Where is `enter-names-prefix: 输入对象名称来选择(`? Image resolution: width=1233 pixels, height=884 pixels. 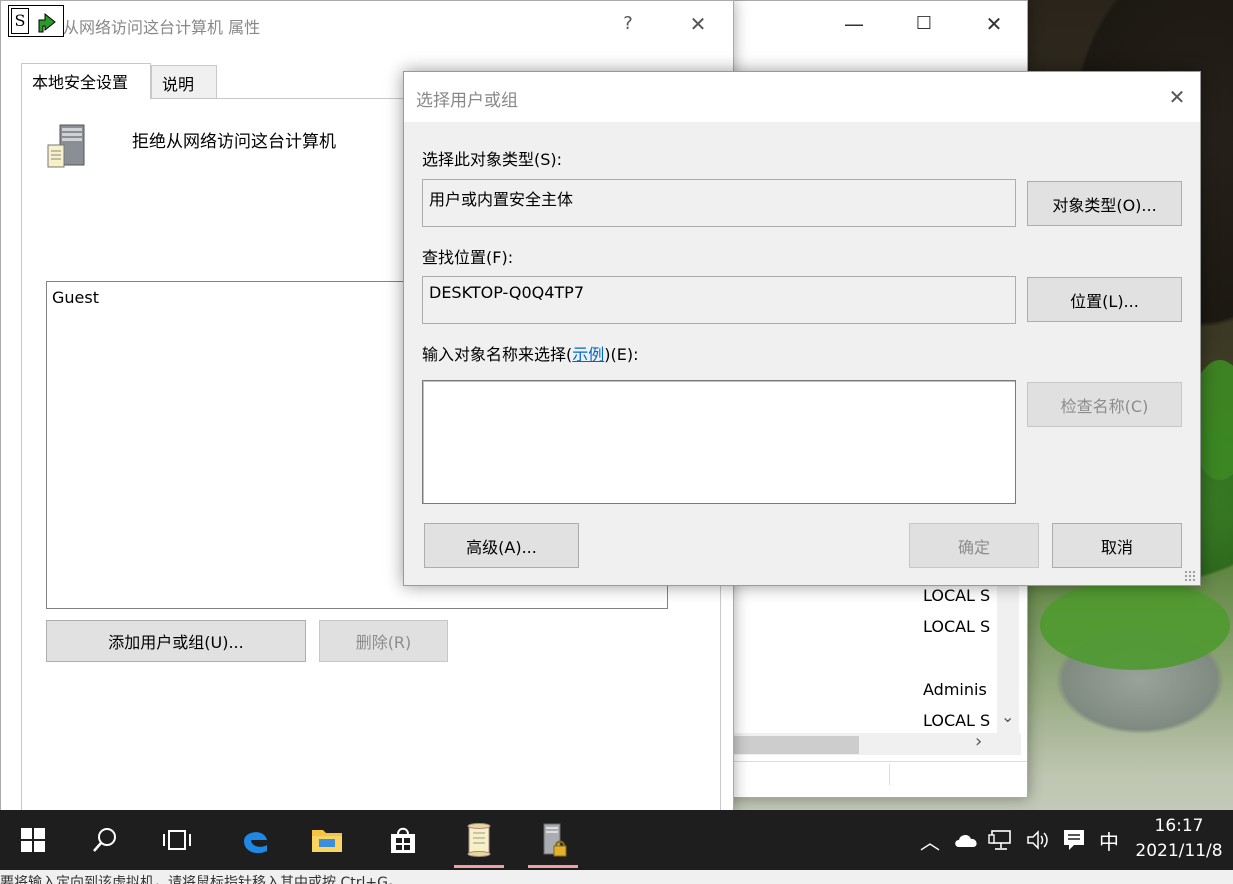 enter-names-prefix: 输入对象名称来选择( is located at coordinates (497, 354).